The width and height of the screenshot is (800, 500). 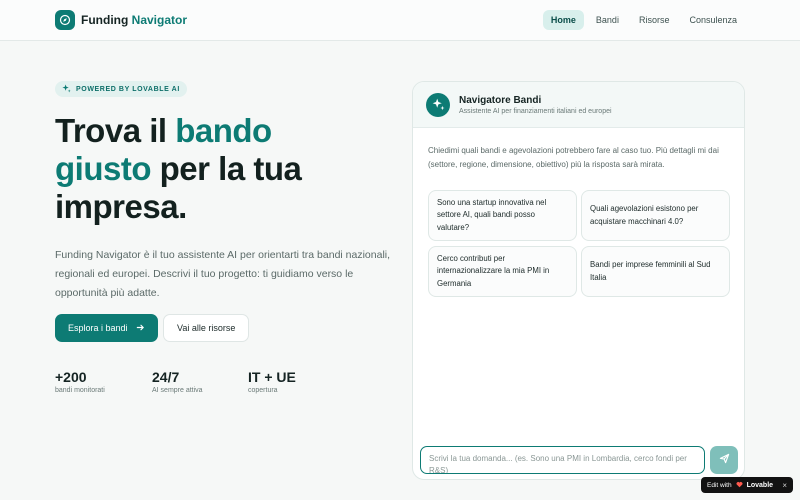 What do you see at coordinates (178, 168) in the screenshot?
I see `hero-title: Trova il bando giusto per la tua impresa.` at bounding box center [178, 168].